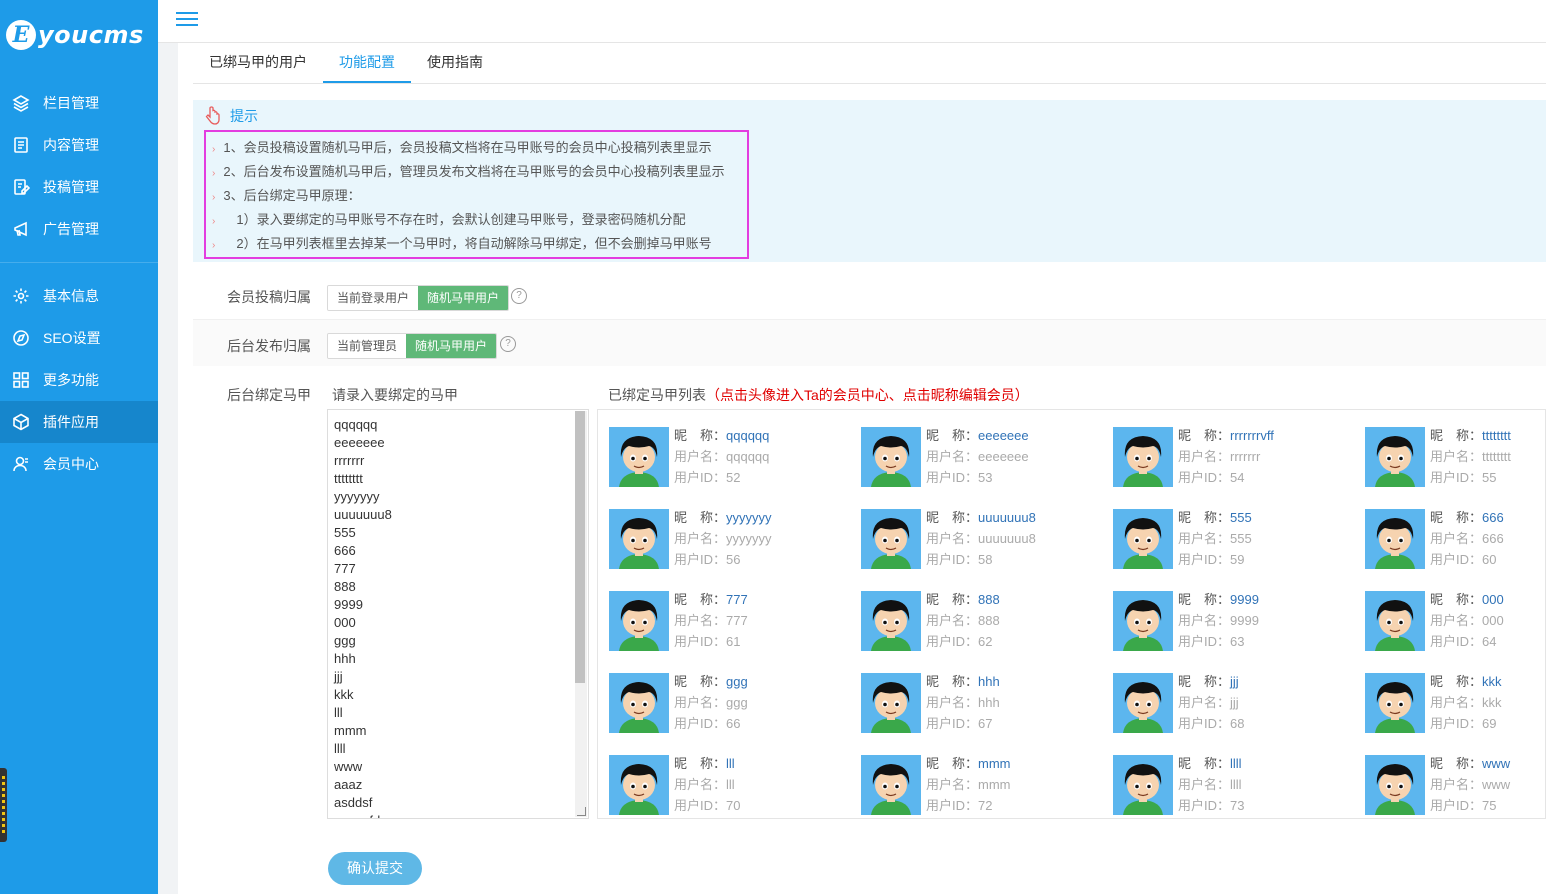 The height and width of the screenshot is (894, 1546). What do you see at coordinates (455, 63) in the screenshot?
I see `tab: 使用指南` at bounding box center [455, 63].